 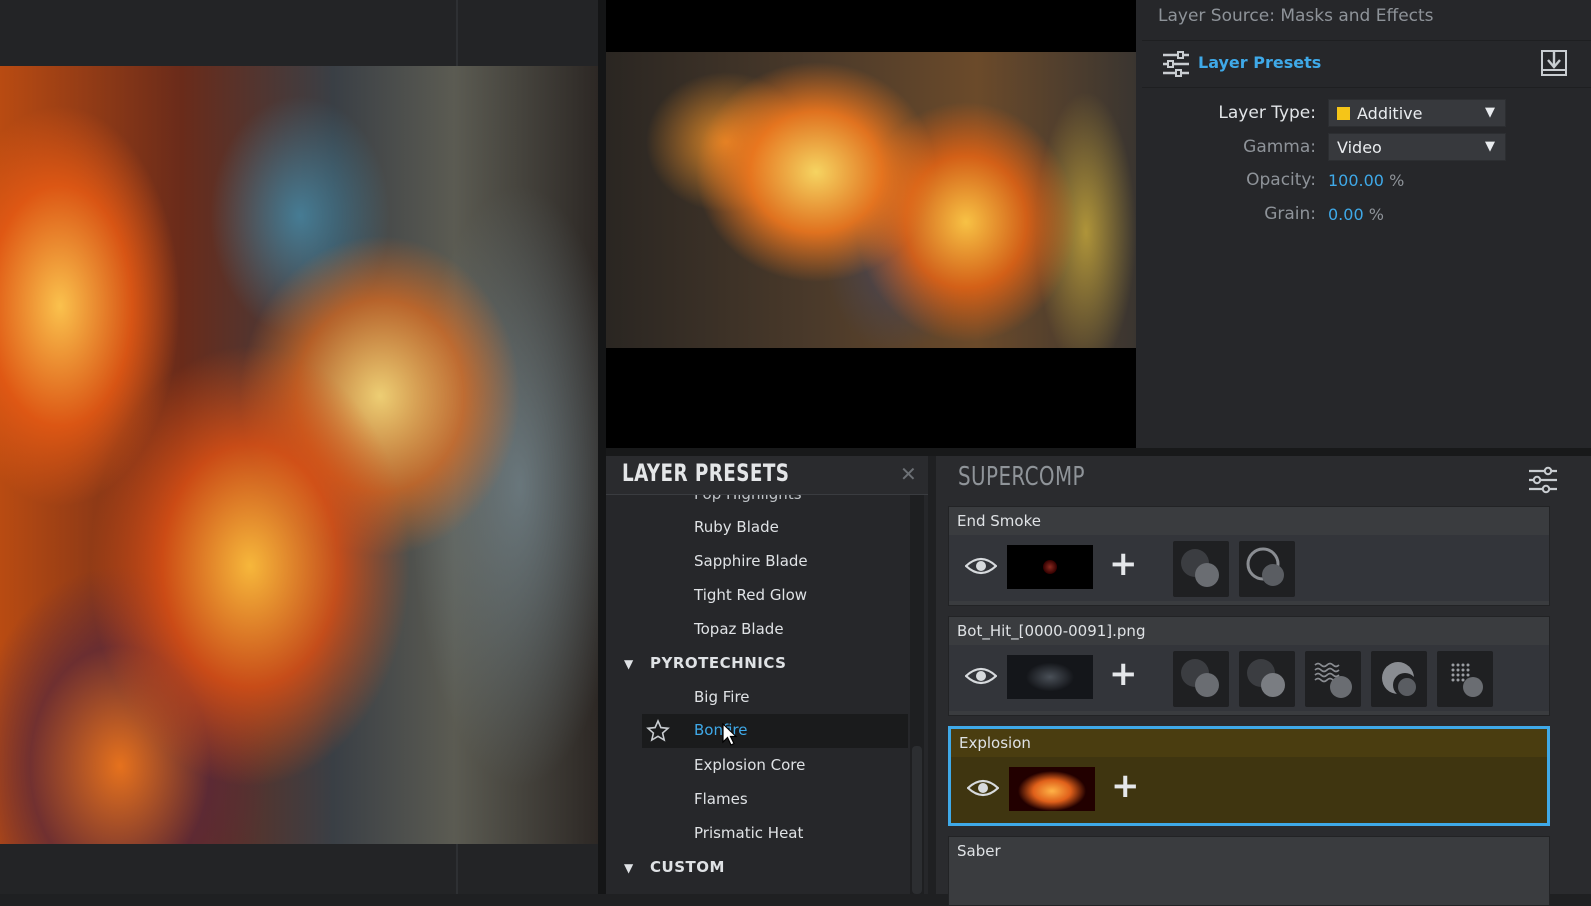 I want to click on selected-item-label: Bonfire, so click(x=721, y=730).